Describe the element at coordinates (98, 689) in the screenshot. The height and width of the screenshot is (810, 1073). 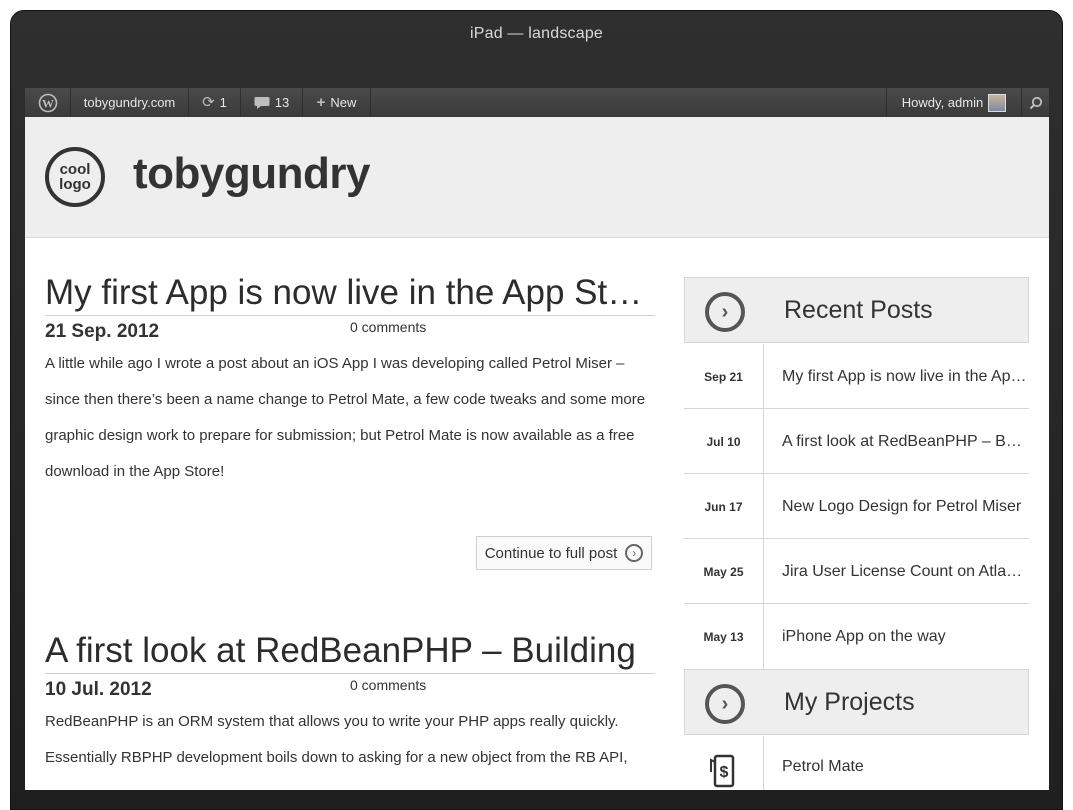
I see `post-date: 10 Jul. 2012` at that location.